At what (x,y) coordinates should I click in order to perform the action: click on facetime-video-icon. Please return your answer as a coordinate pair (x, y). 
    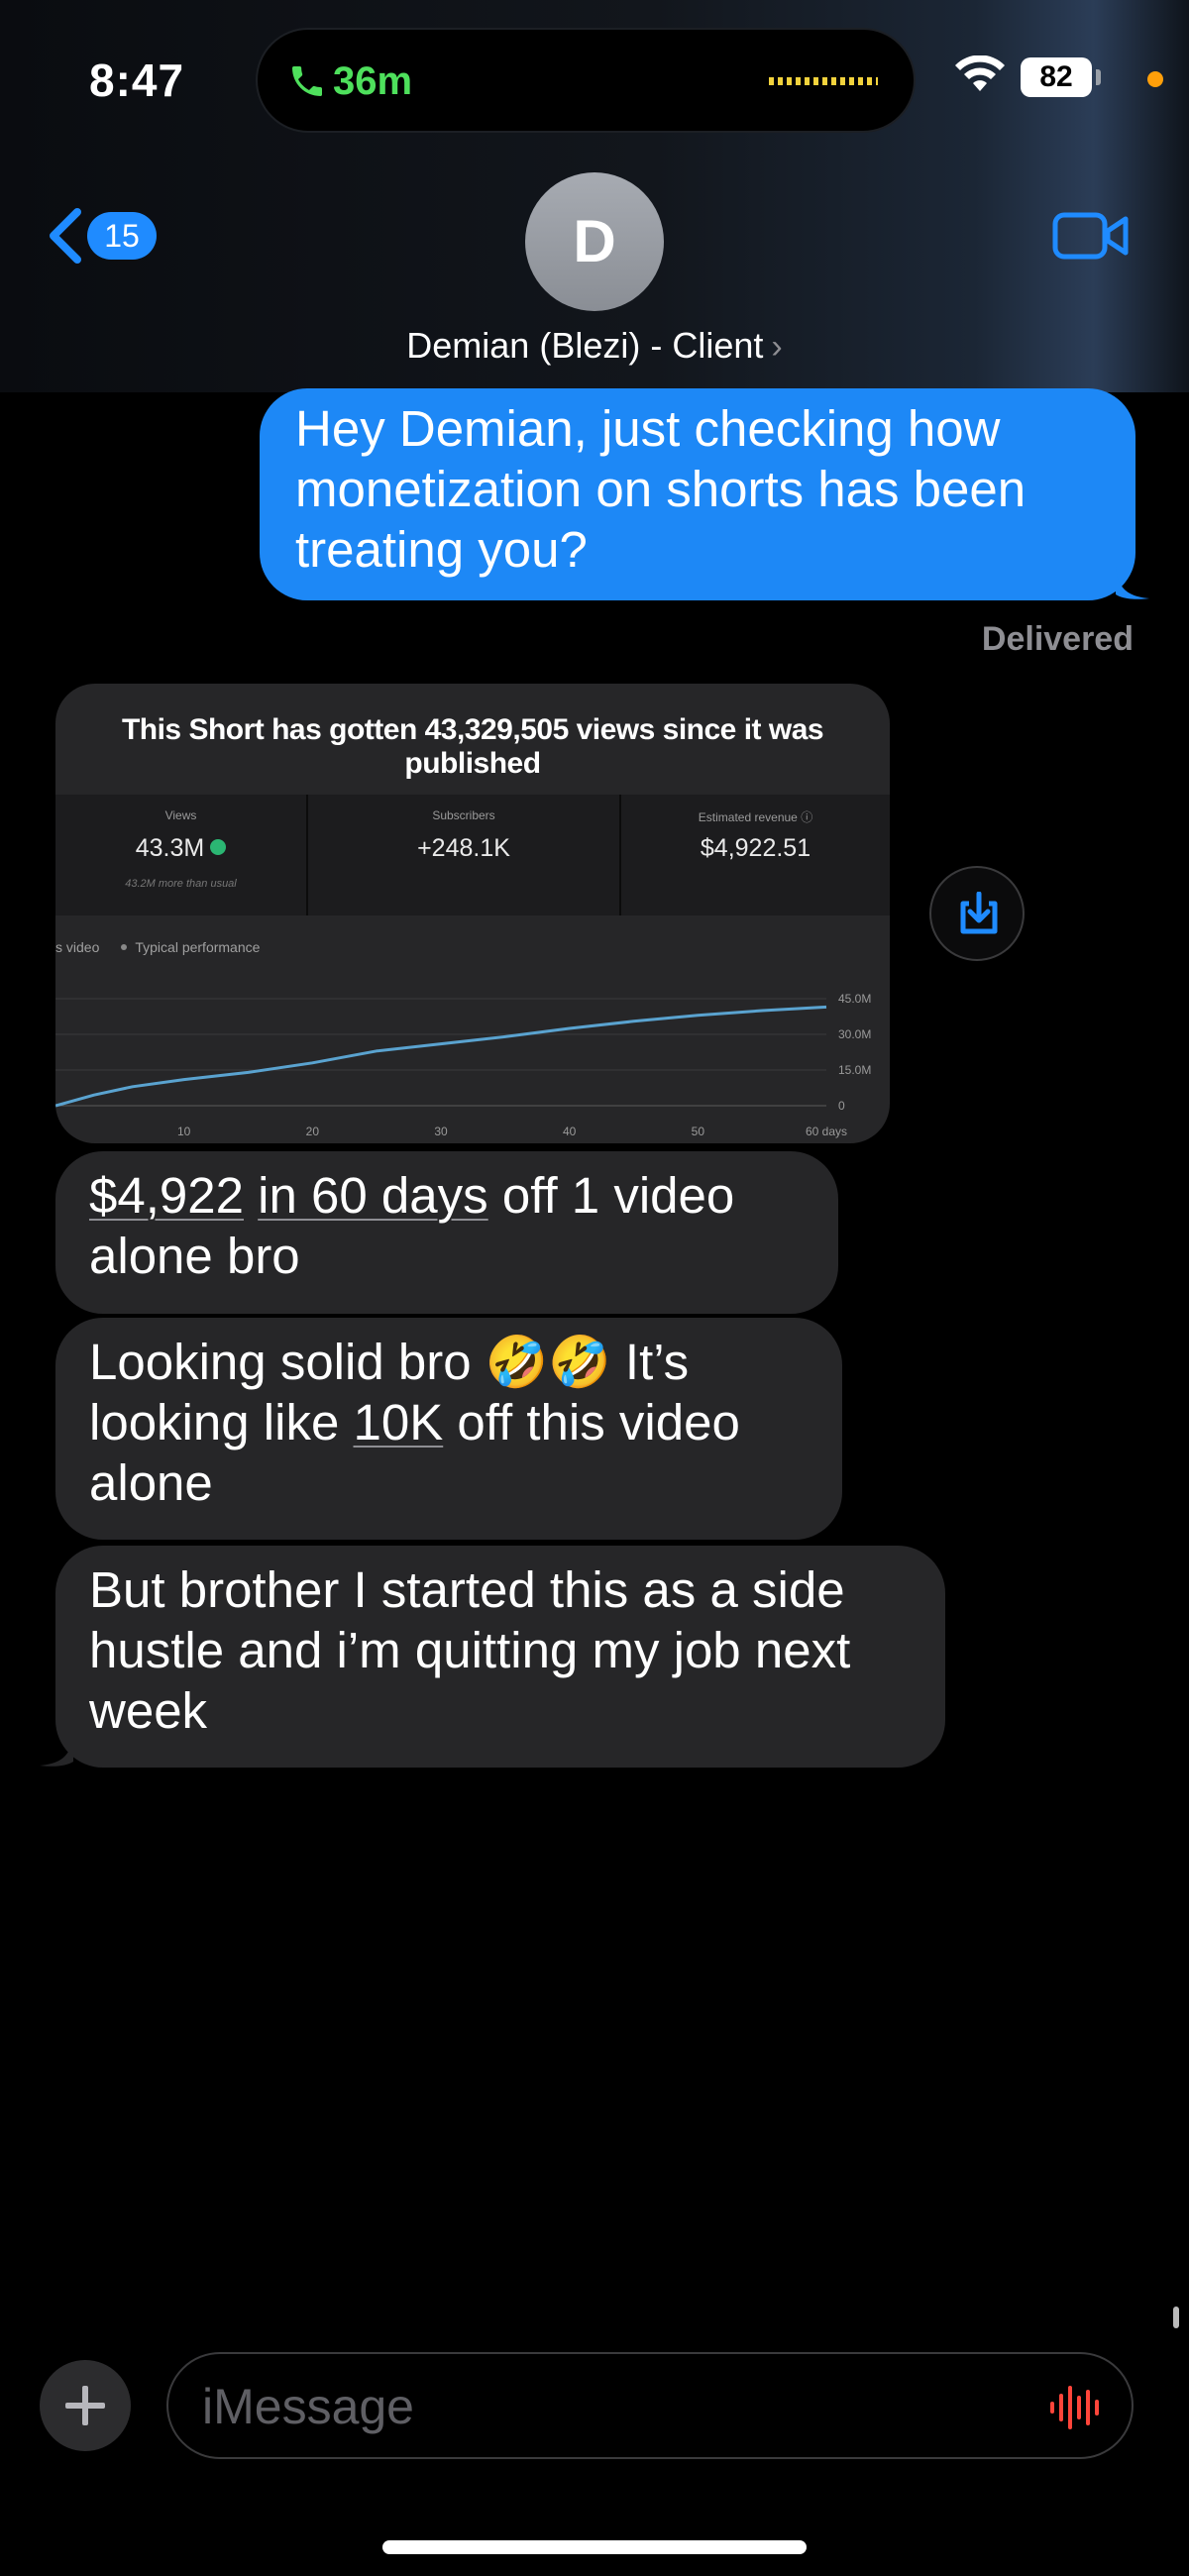
    Looking at the image, I should click on (1091, 236).